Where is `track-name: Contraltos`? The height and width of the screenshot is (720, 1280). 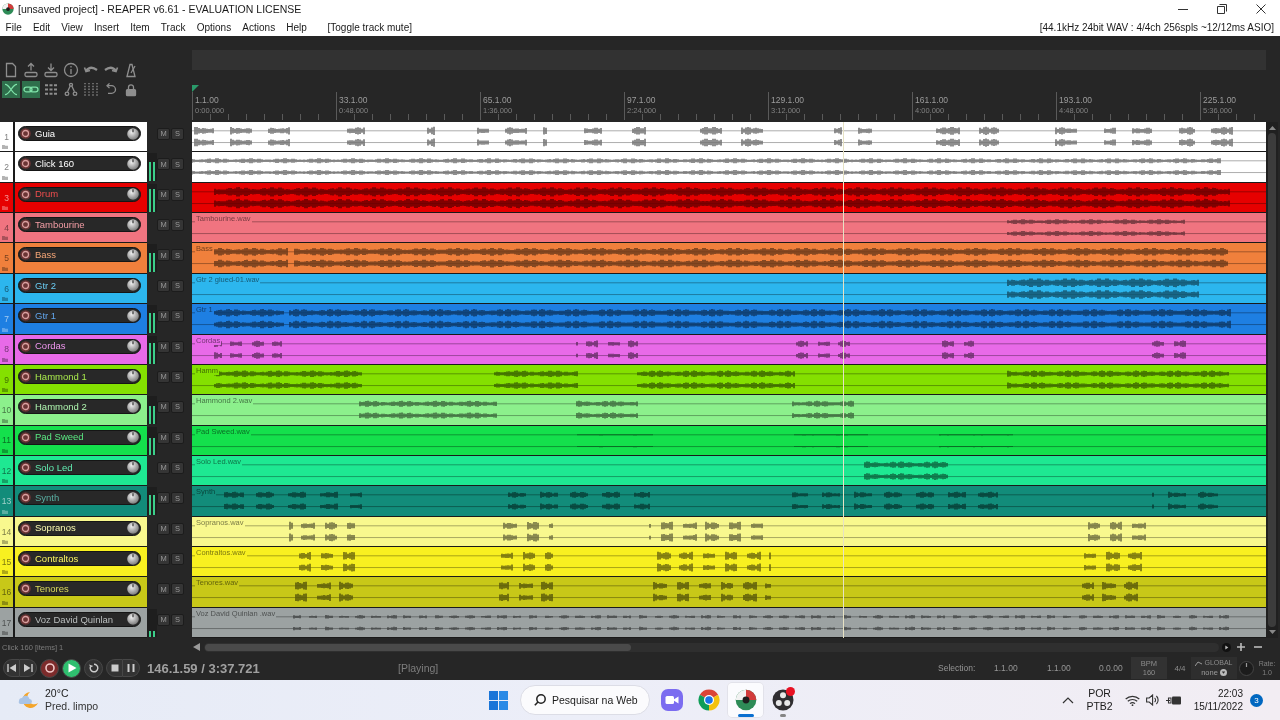
track-name: Contraltos is located at coordinates (81, 558).